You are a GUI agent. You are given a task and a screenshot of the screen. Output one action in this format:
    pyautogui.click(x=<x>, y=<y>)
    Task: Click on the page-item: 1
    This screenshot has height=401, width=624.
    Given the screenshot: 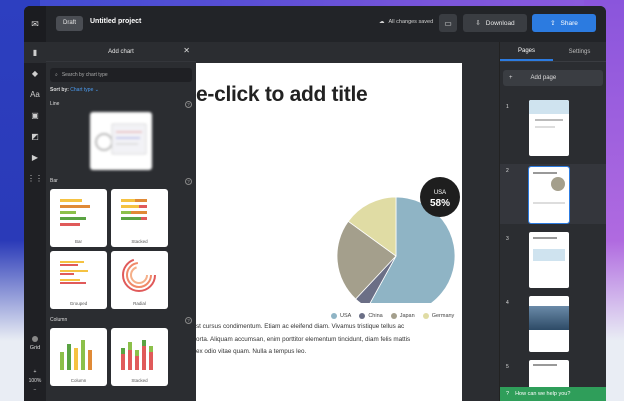 What is the action you would take?
    pyautogui.click(x=553, y=130)
    